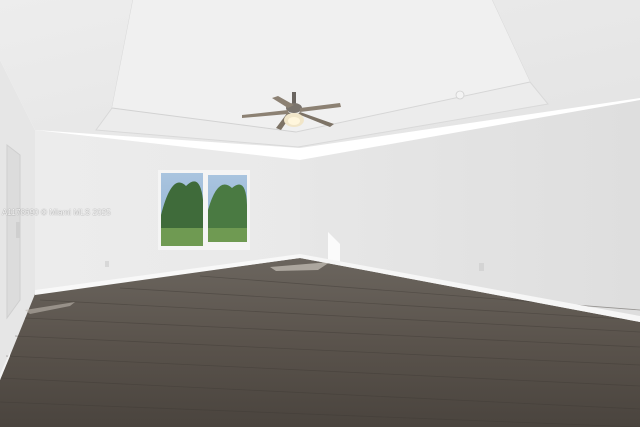 Image resolution: width=640 pixels, height=427 pixels. Describe the element at coordinates (204, 210) in the screenshot. I see `window-icon` at that location.